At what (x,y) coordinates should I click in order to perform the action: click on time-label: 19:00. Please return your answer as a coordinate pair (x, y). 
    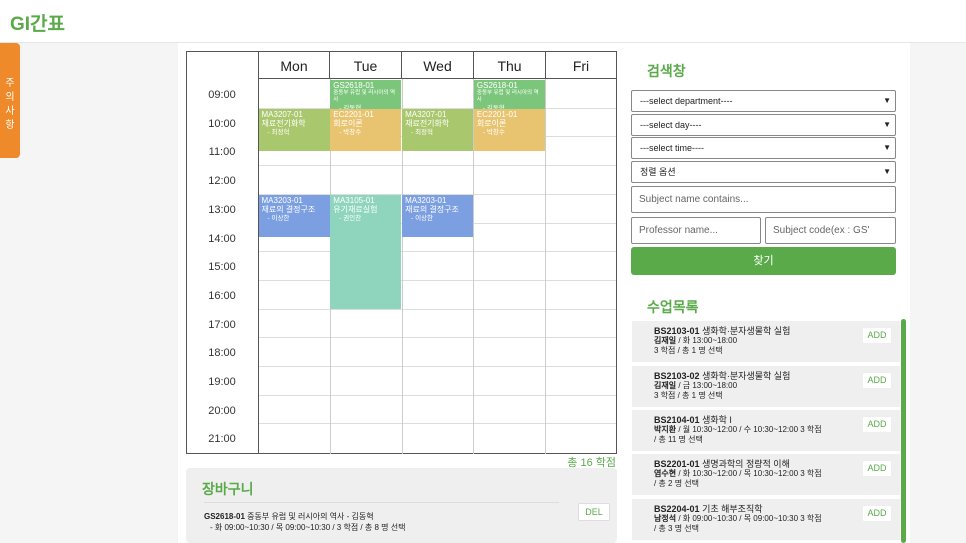
    Looking at the image, I should click on (222, 382).